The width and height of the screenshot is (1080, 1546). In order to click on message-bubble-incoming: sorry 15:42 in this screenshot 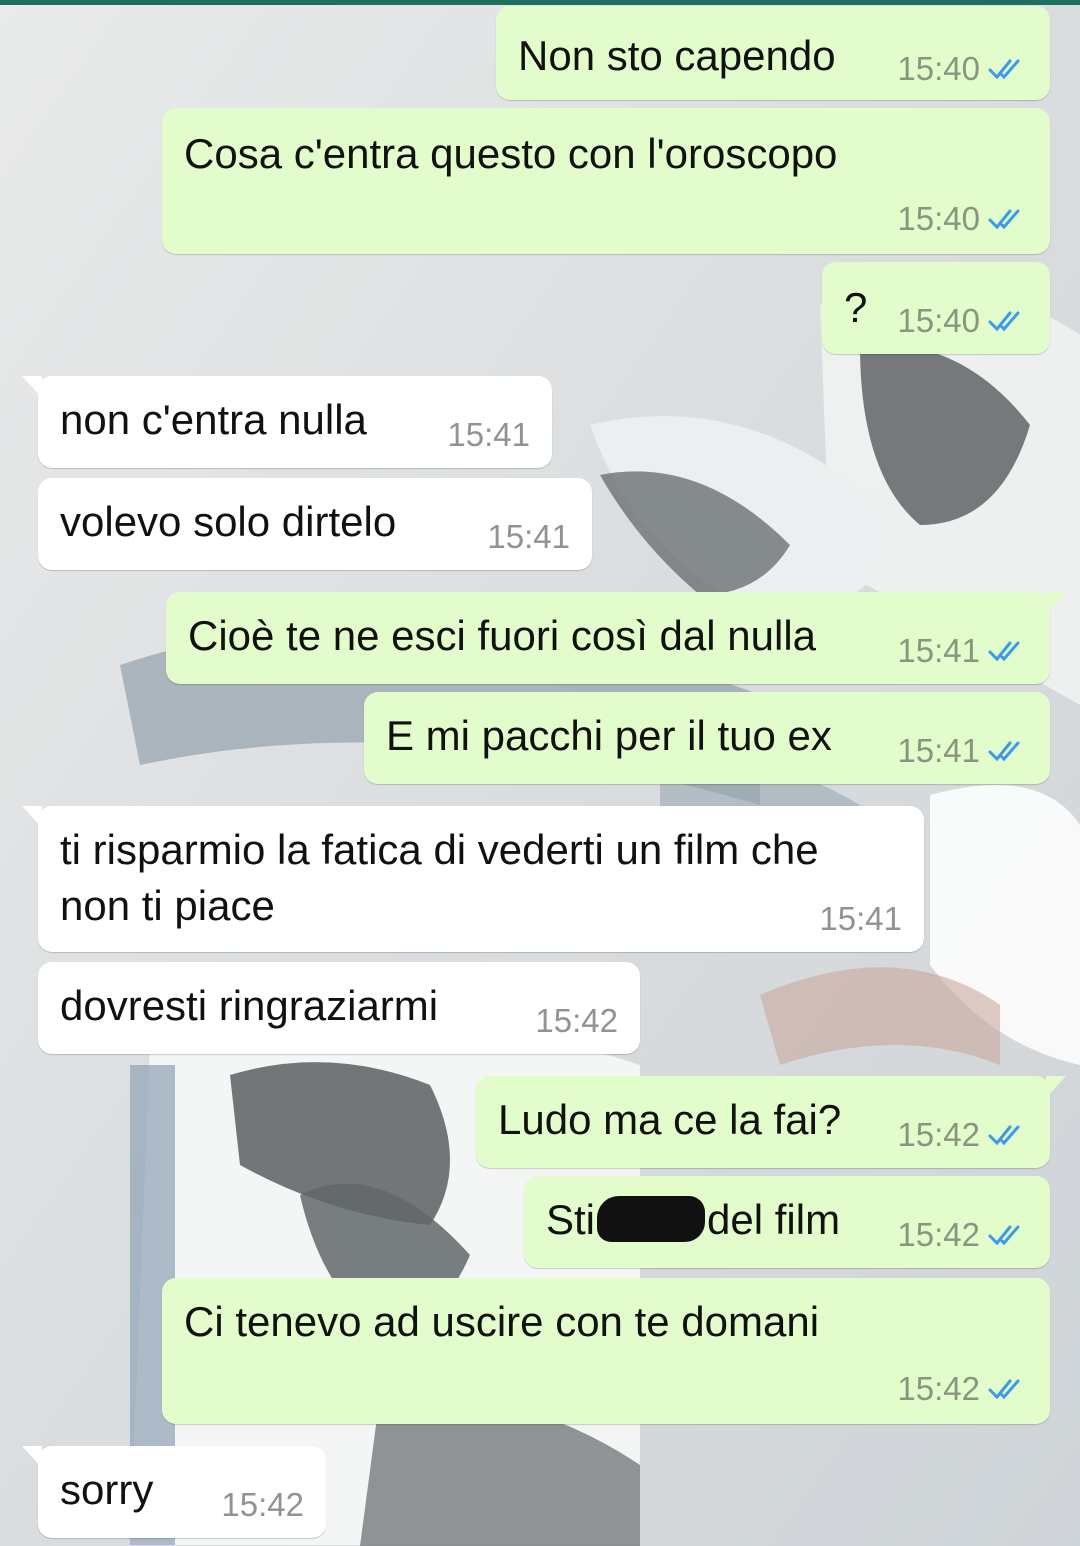, I will do `click(174, 1492)`.